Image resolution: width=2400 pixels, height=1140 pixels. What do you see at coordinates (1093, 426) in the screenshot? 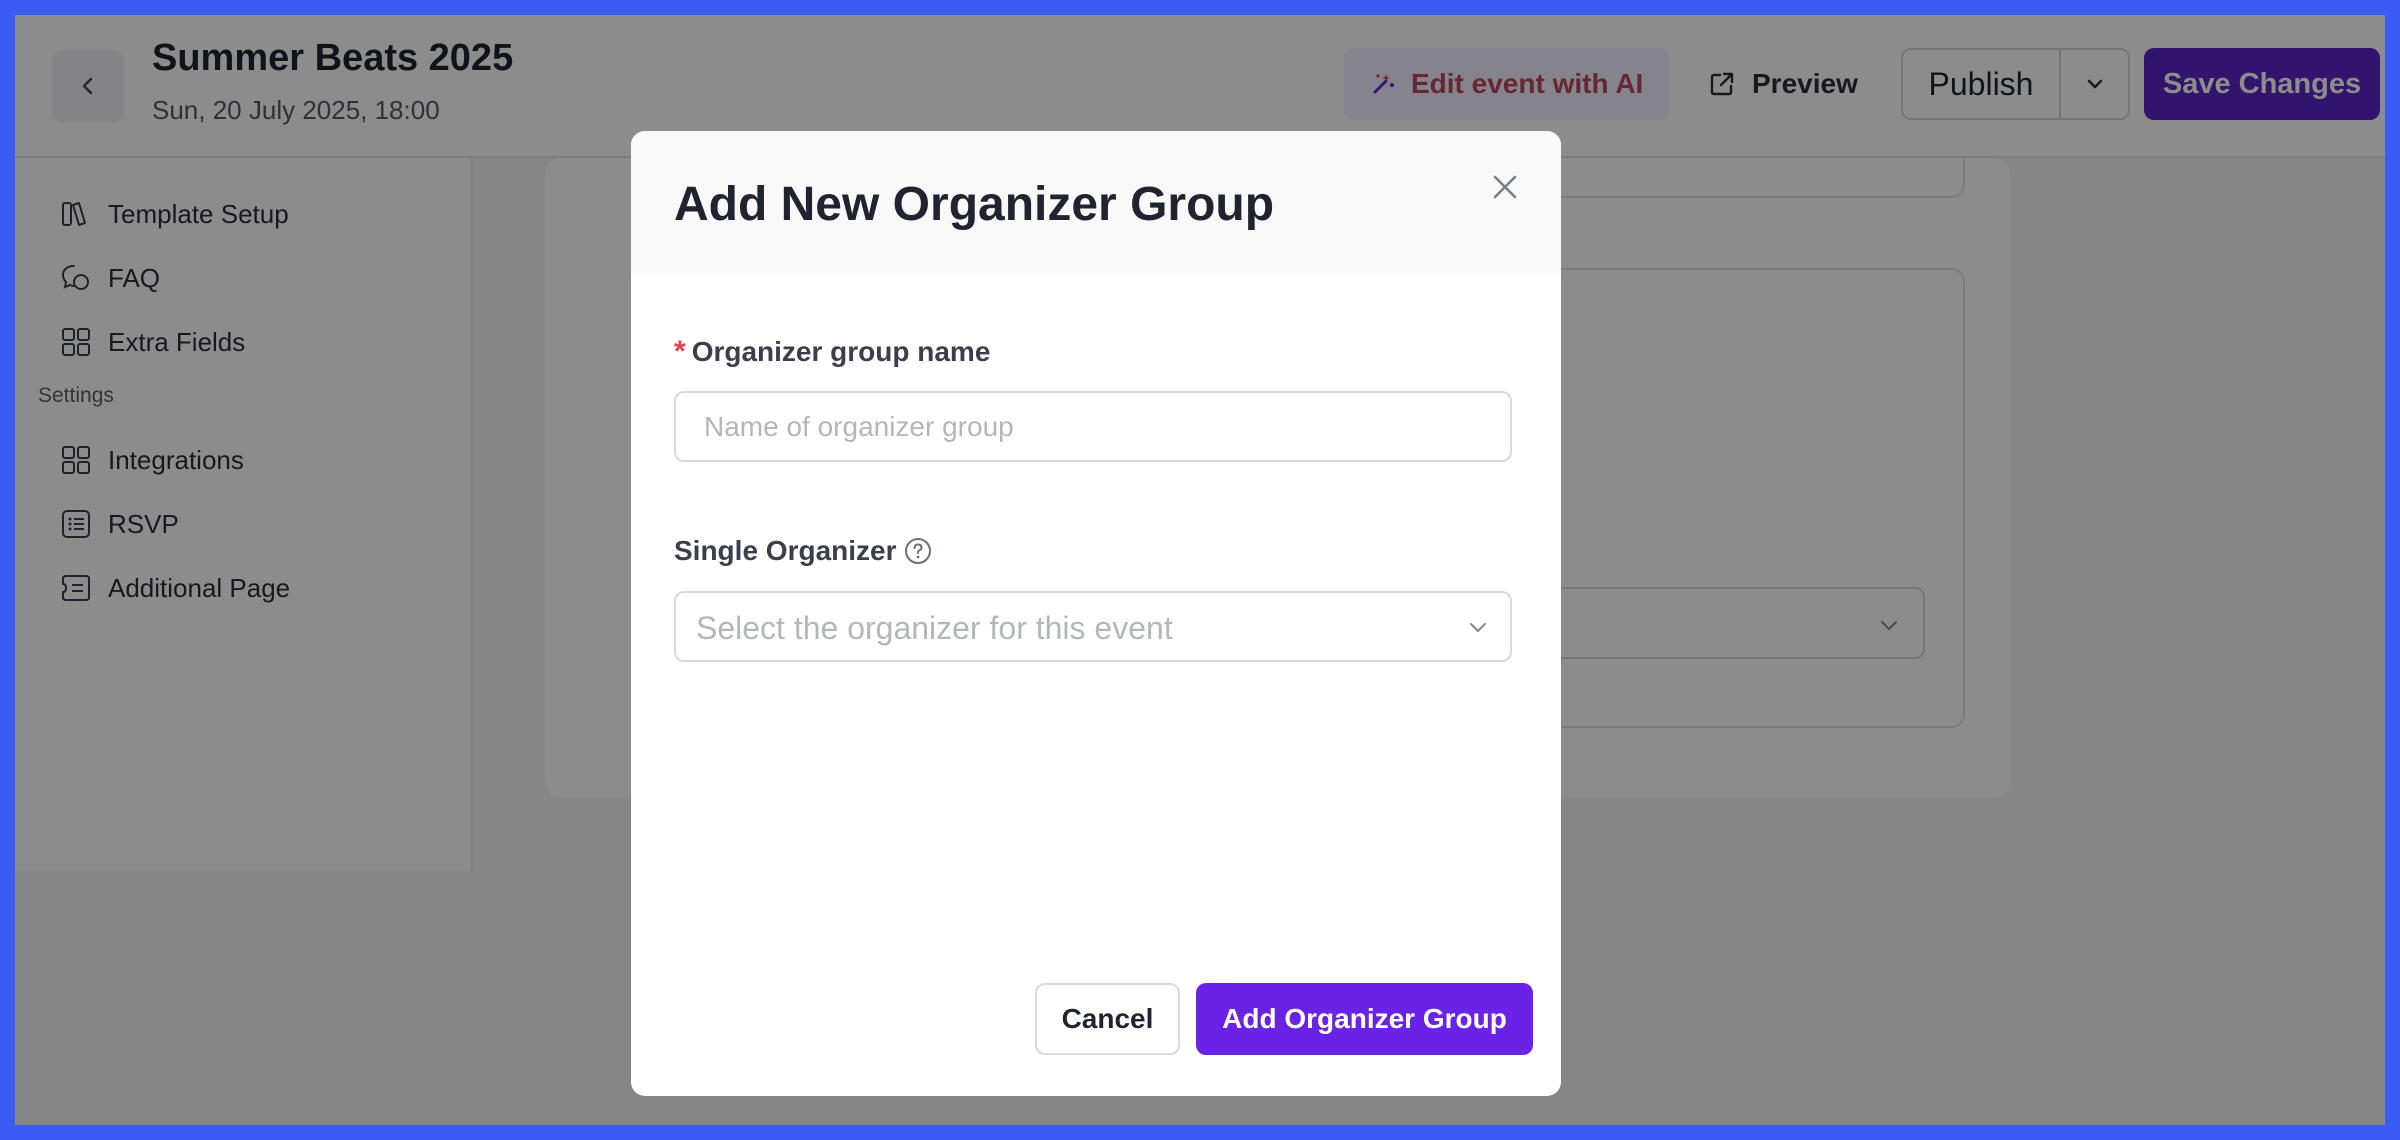
I see `organizer-group-name-input` at bounding box center [1093, 426].